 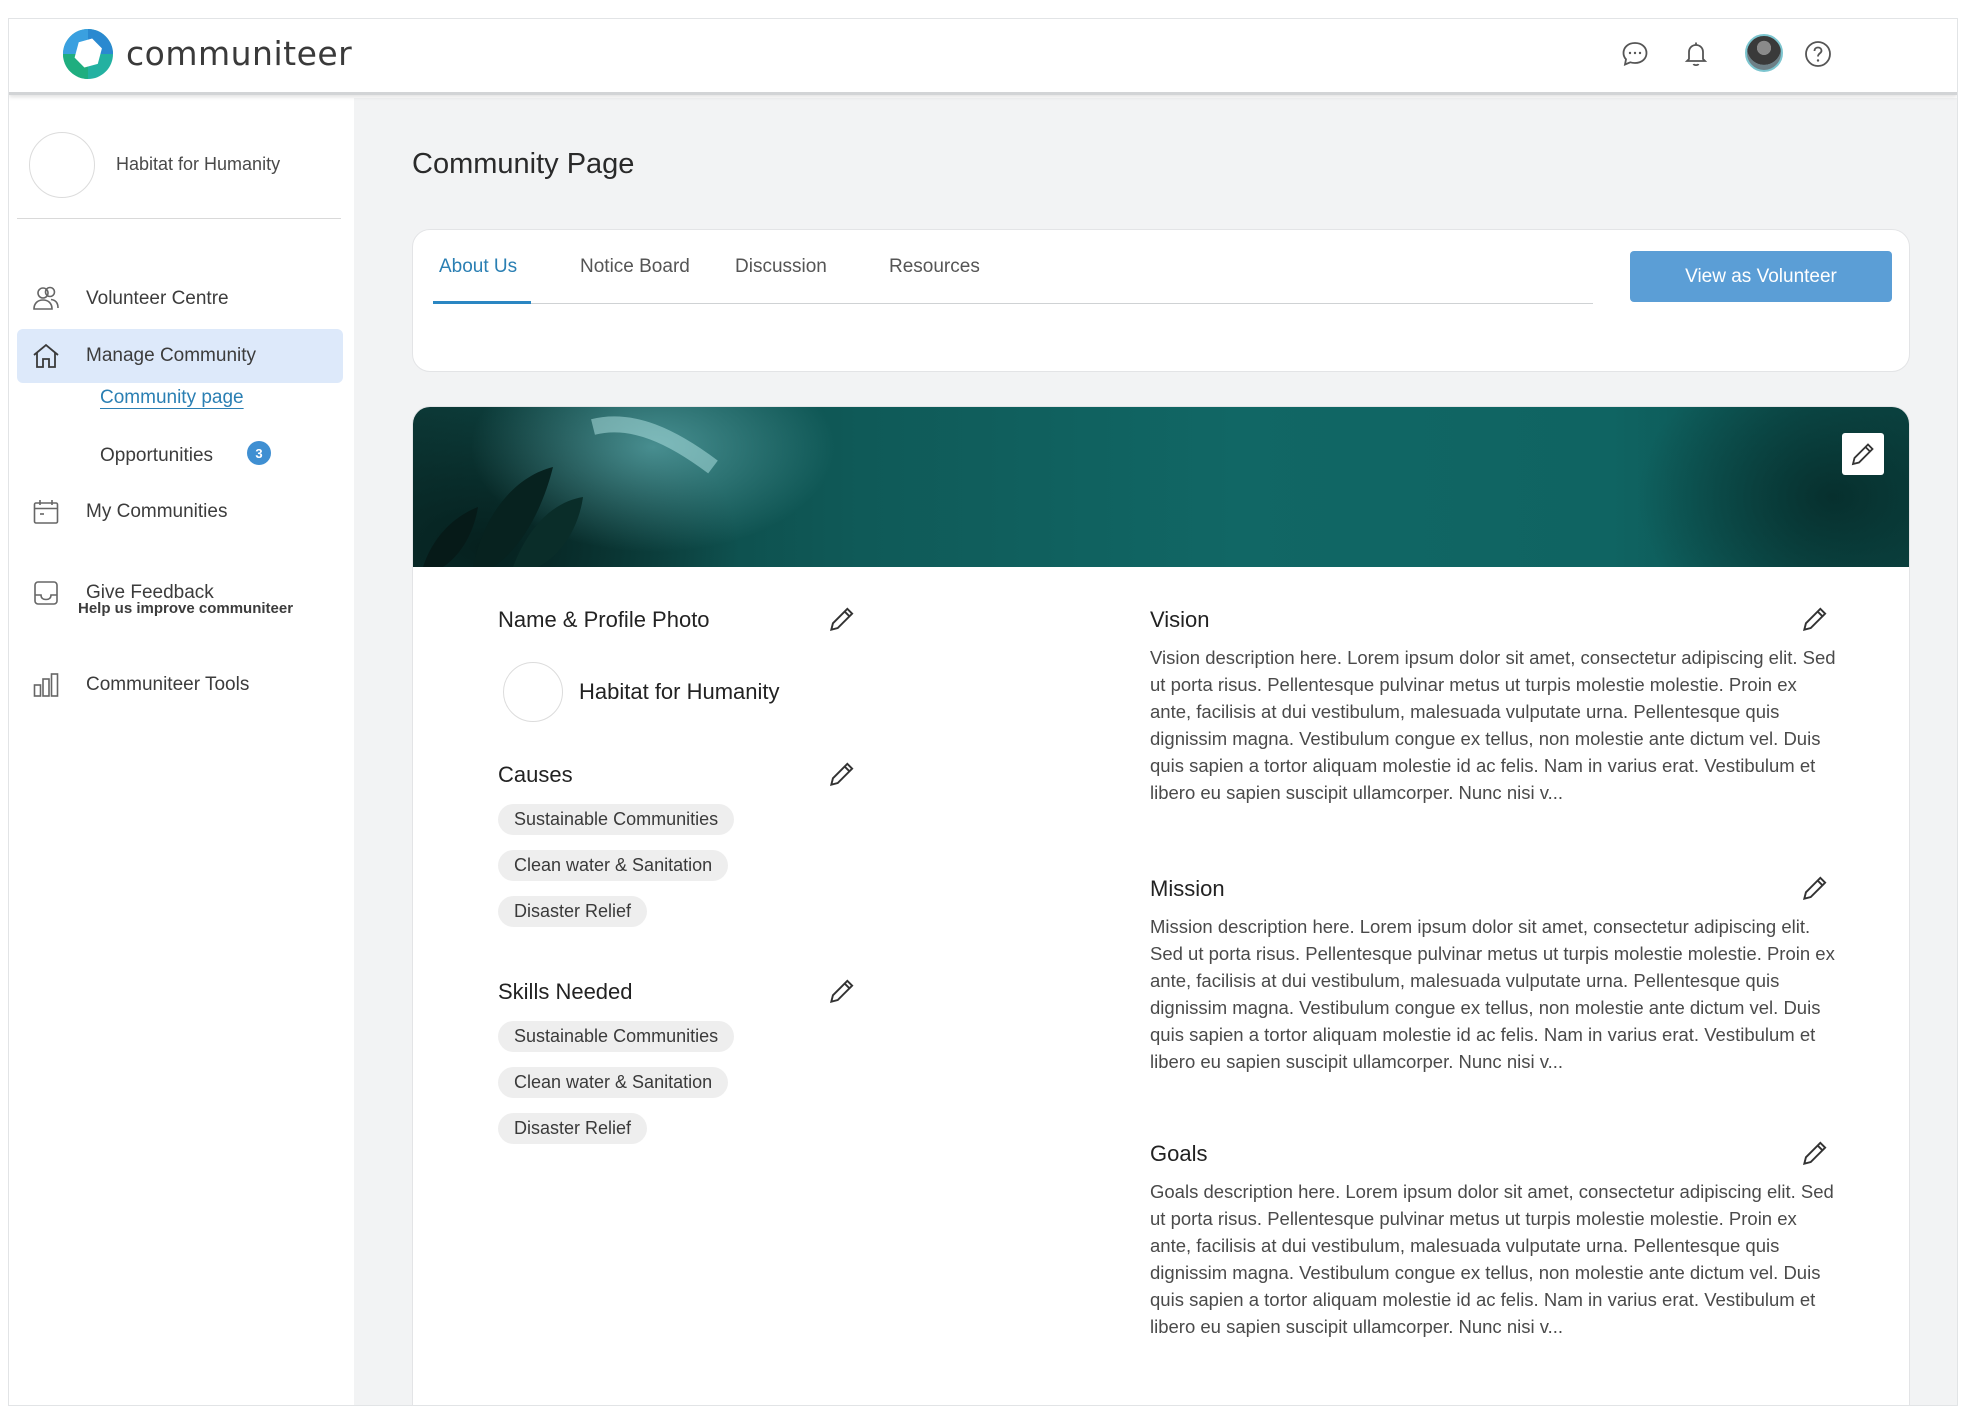 What do you see at coordinates (1815, 1153) in the screenshot?
I see `edit-goals-pencil-icon` at bounding box center [1815, 1153].